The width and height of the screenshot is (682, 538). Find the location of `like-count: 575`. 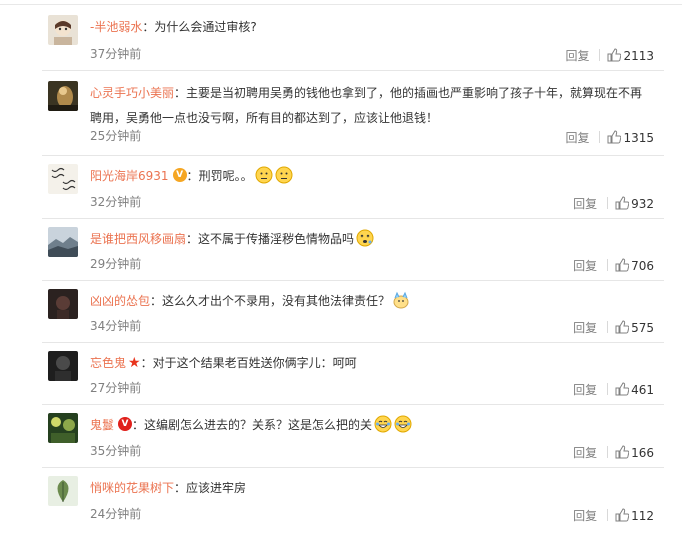

like-count: 575 is located at coordinates (642, 328).